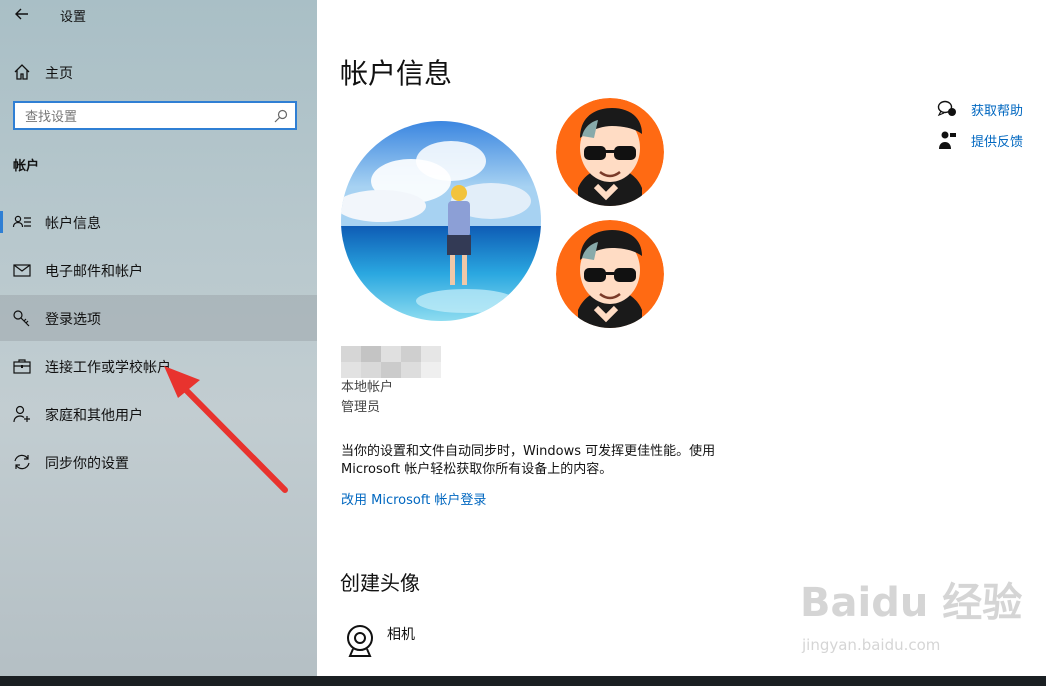  Describe the element at coordinates (21, 414) in the screenshot. I see `person-add-icon` at that location.